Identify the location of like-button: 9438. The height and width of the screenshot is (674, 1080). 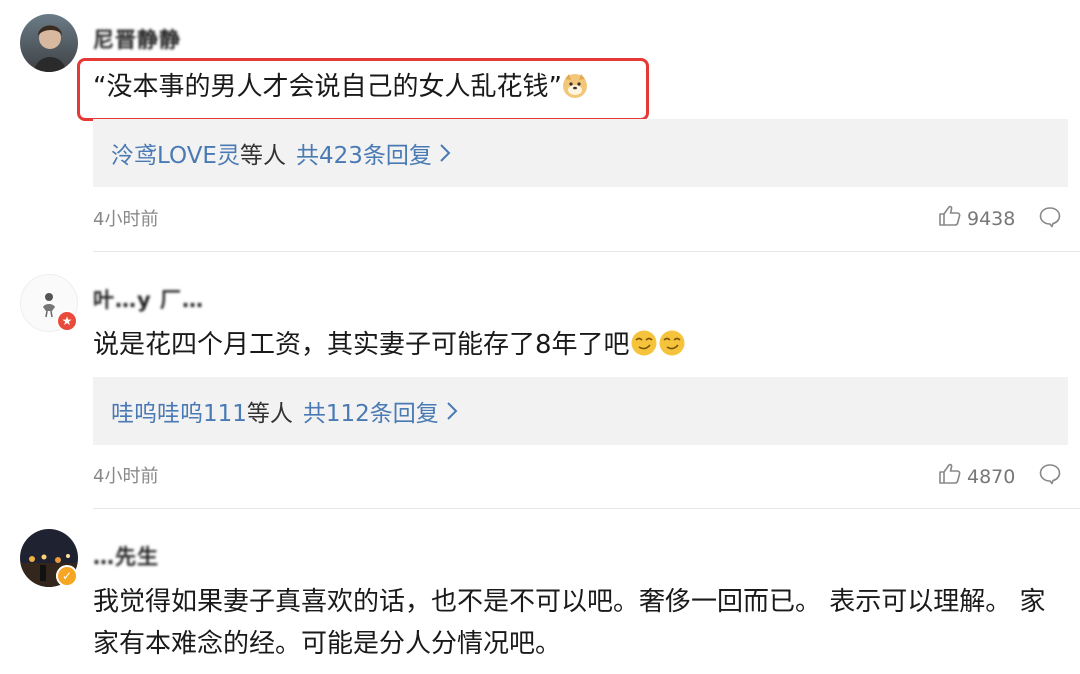
(976, 218).